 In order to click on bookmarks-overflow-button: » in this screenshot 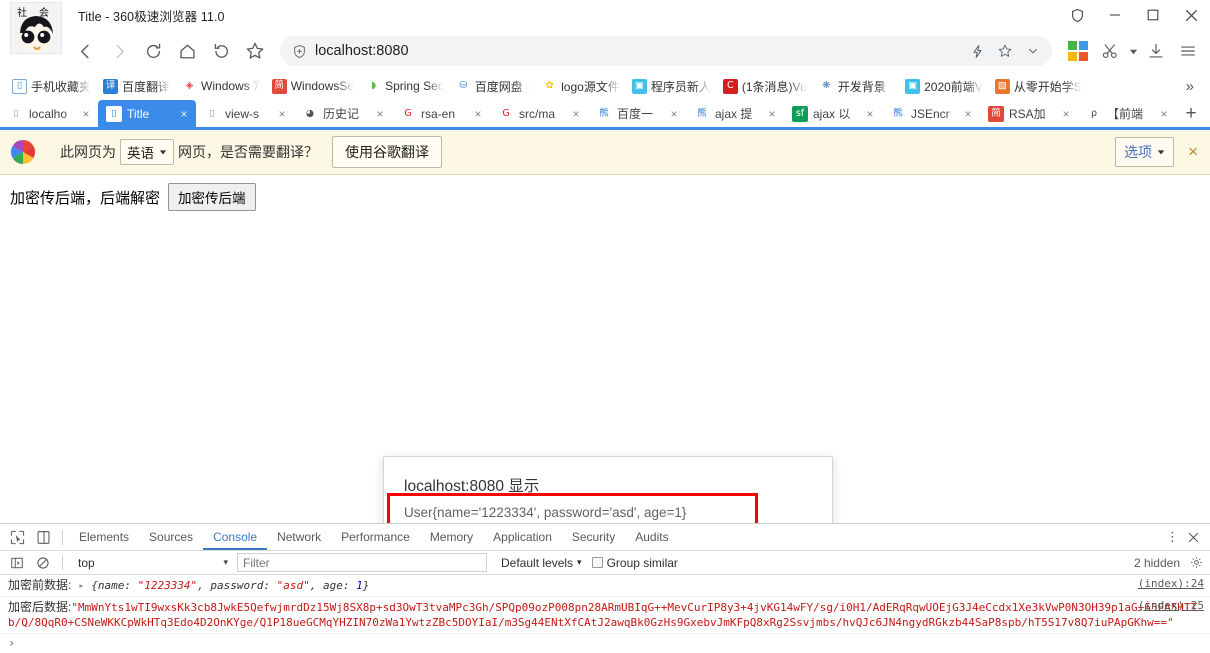, I will do `click(1195, 86)`.